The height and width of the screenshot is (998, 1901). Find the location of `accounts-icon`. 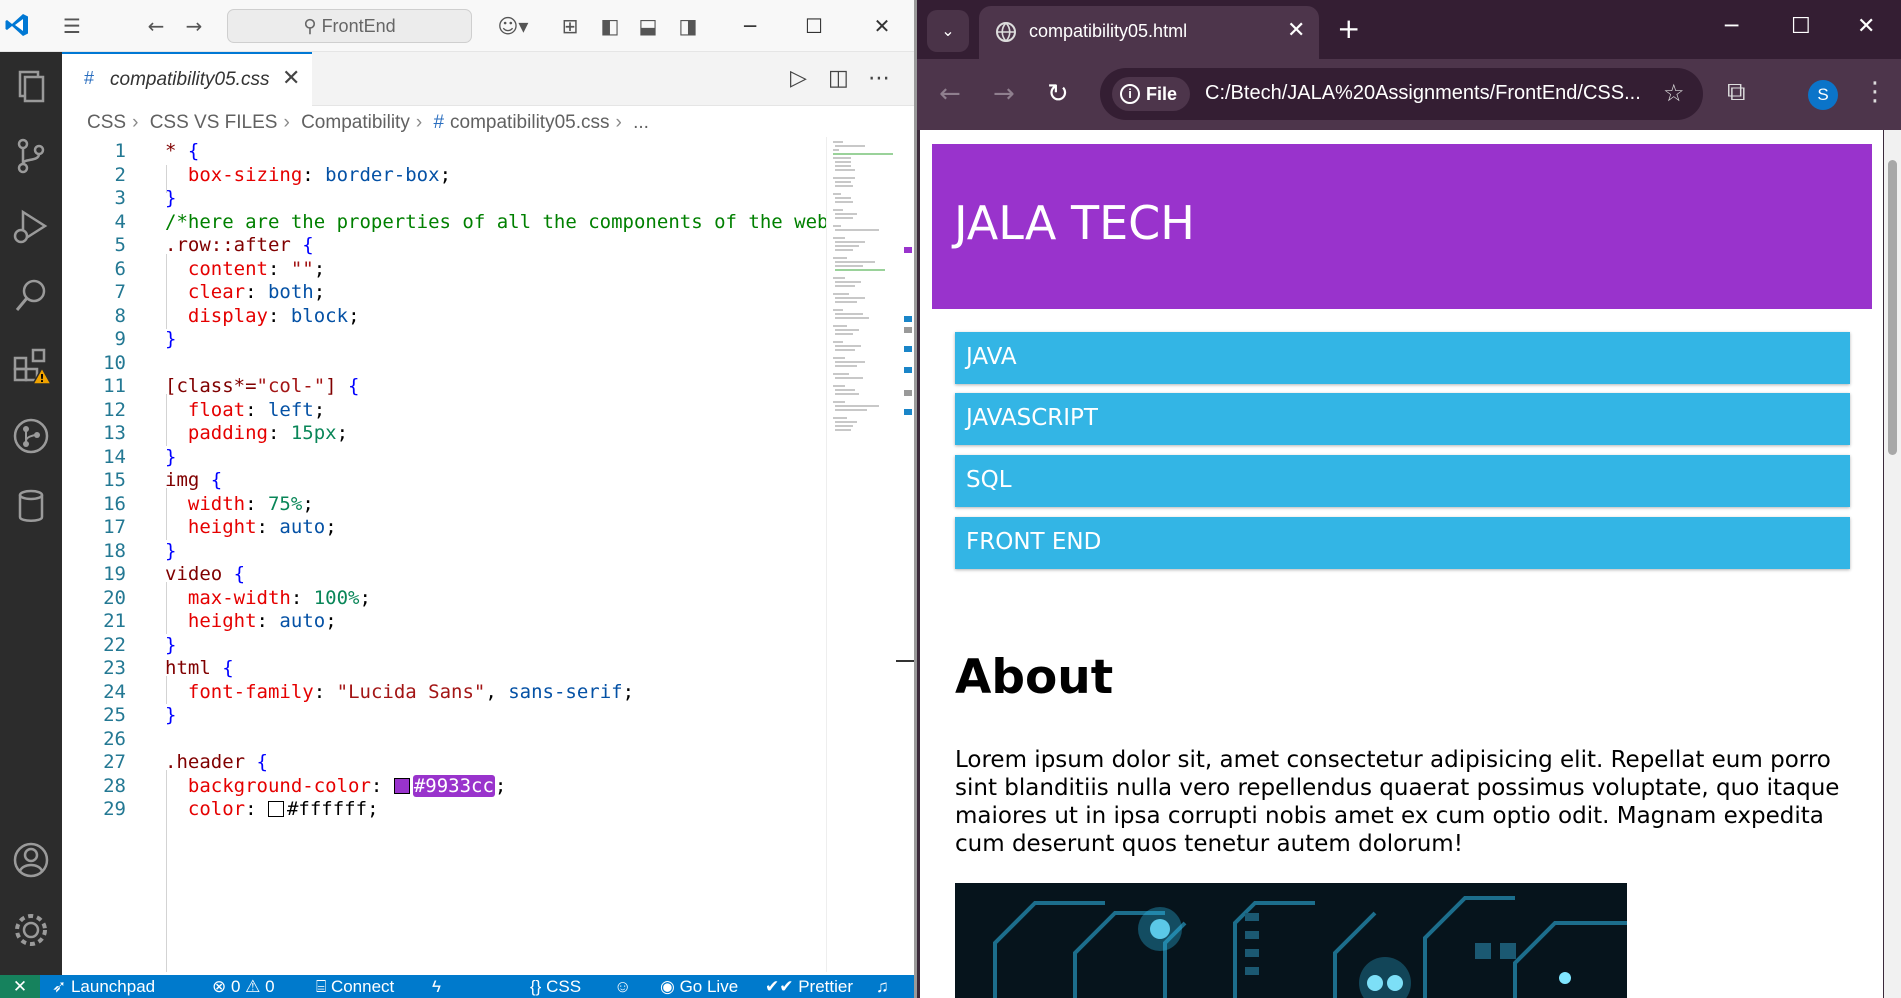

accounts-icon is located at coordinates (31, 860).